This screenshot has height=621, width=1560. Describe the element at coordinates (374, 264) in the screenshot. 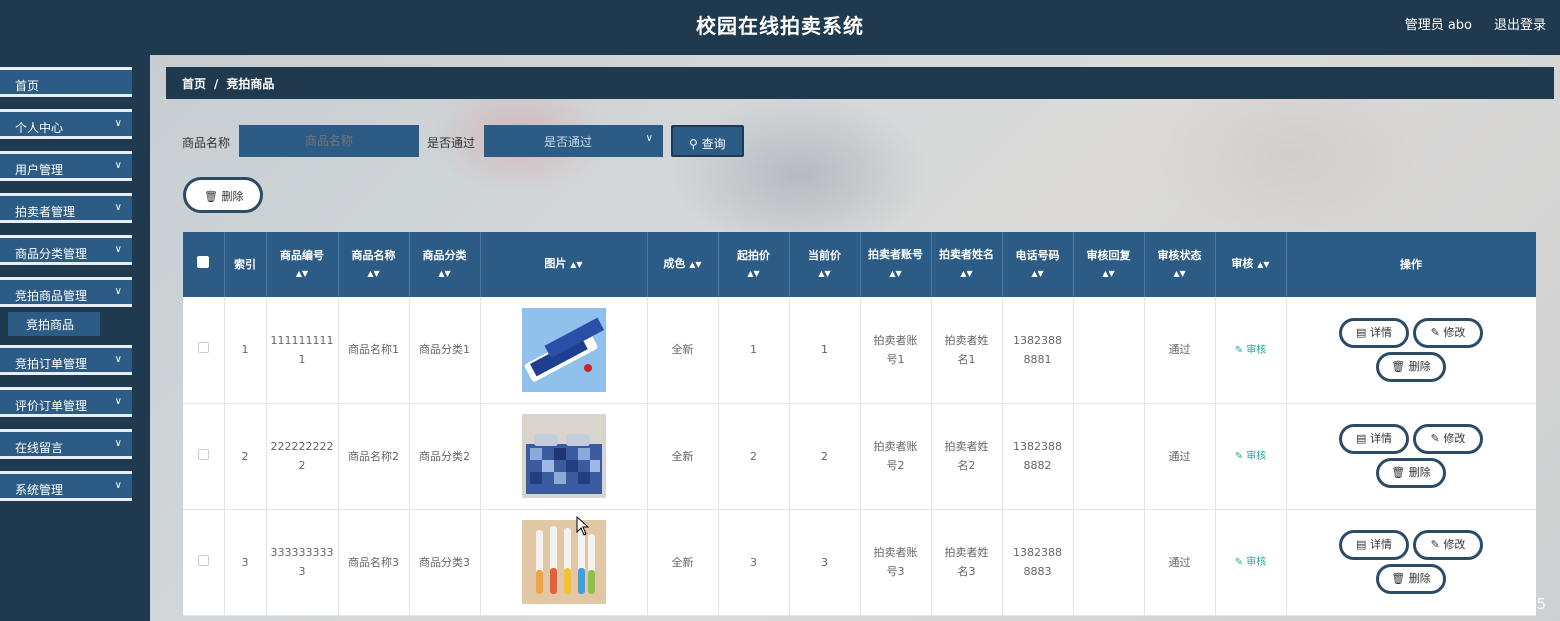

I see `col-name: 商品名称 ▲▼` at that location.